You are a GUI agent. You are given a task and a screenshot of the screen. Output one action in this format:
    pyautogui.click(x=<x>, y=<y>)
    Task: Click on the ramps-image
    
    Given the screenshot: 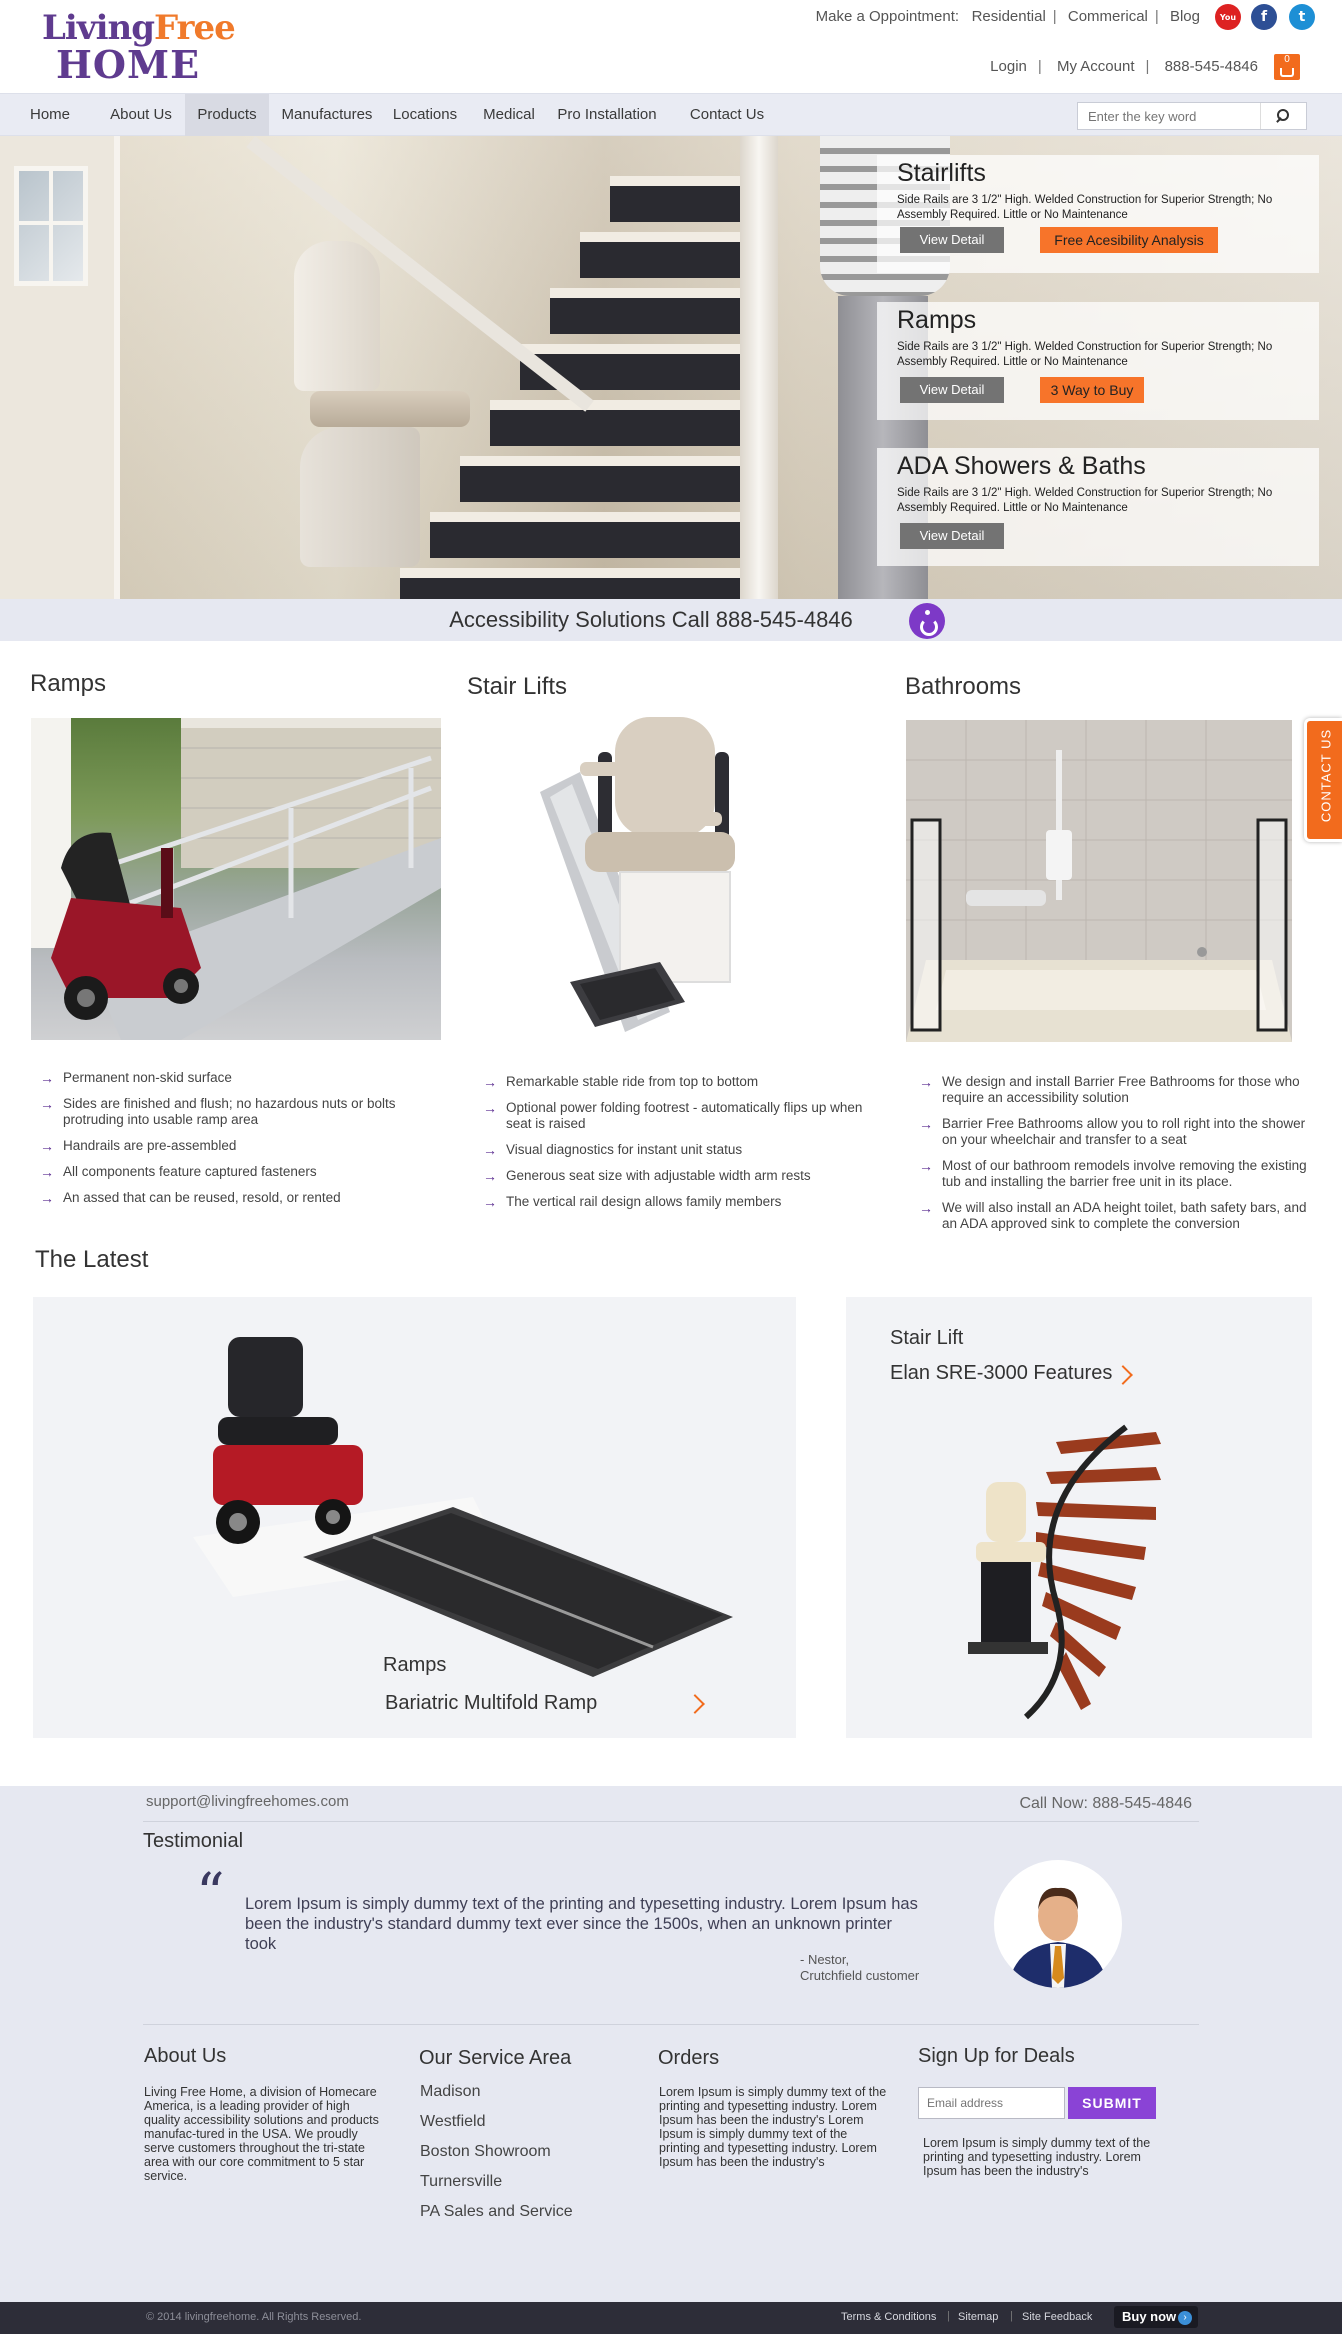 What is the action you would take?
    pyautogui.click(x=236, y=879)
    